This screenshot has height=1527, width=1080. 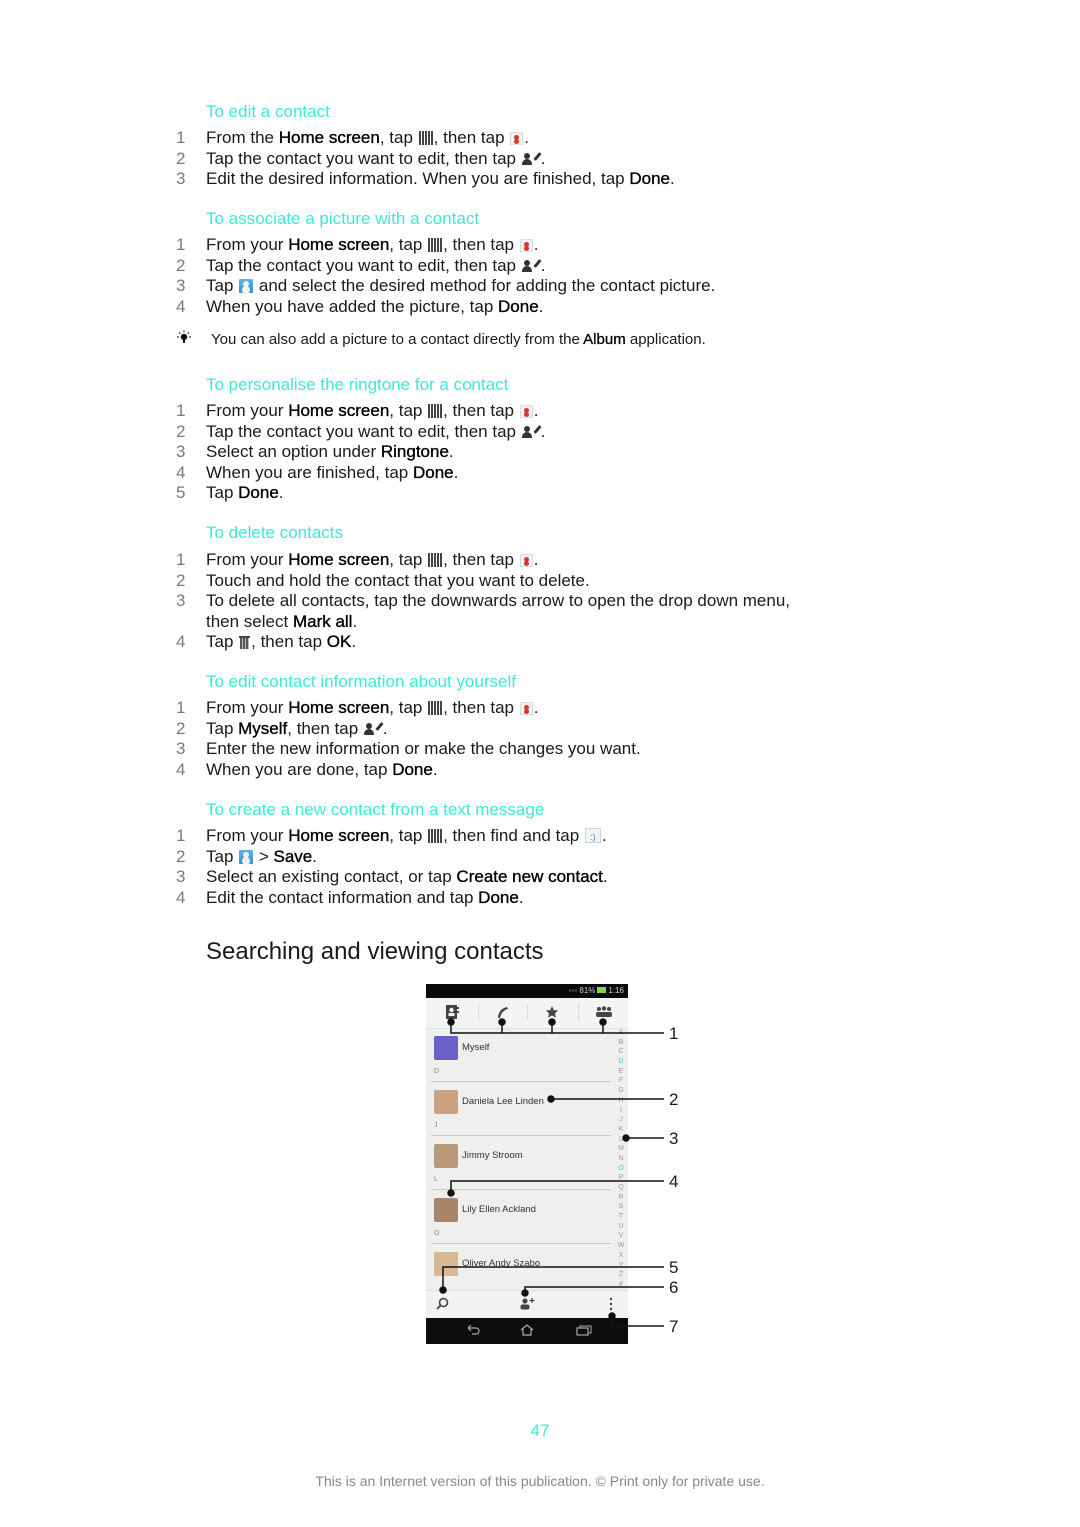 What do you see at coordinates (621, 1111) in the screenshot?
I see `index-letter: I` at bounding box center [621, 1111].